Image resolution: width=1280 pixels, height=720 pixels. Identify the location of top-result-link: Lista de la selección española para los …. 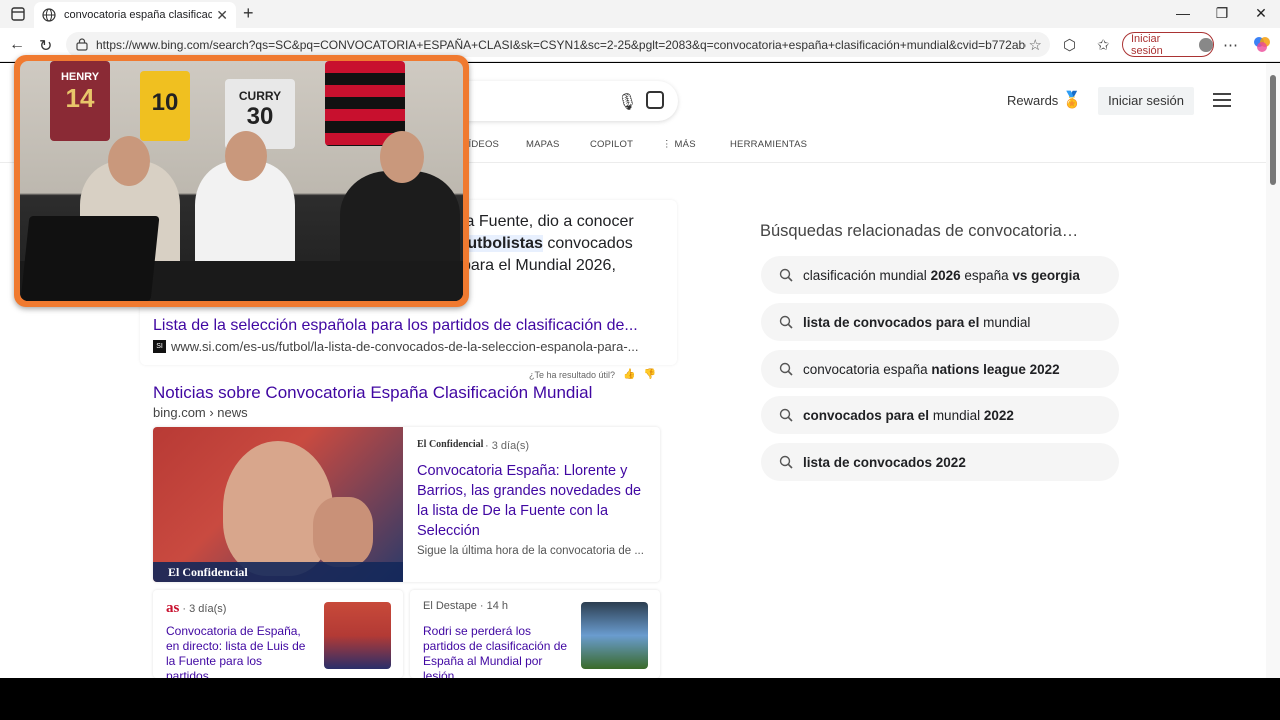
(405, 326).